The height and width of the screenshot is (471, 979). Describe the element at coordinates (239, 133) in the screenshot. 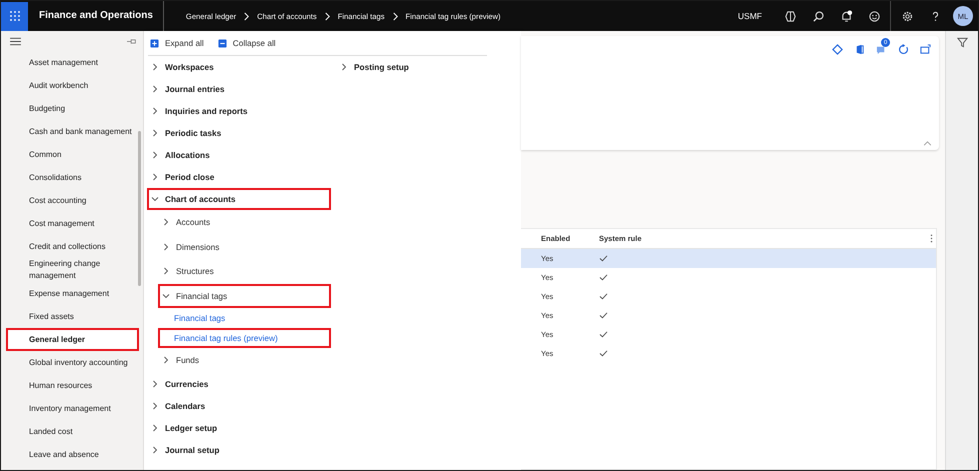

I see `menu-group: Periodic tasks` at that location.